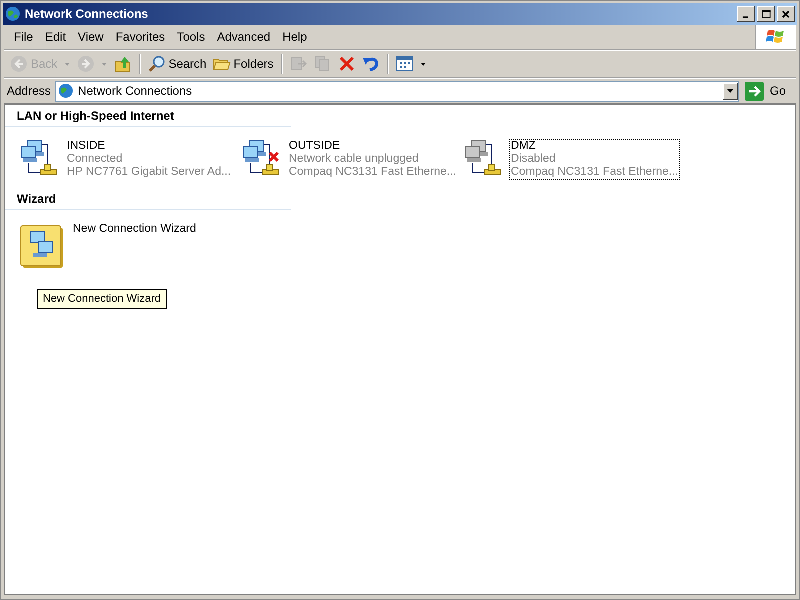  I want to click on network-computers-error-icon, so click(261, 158).